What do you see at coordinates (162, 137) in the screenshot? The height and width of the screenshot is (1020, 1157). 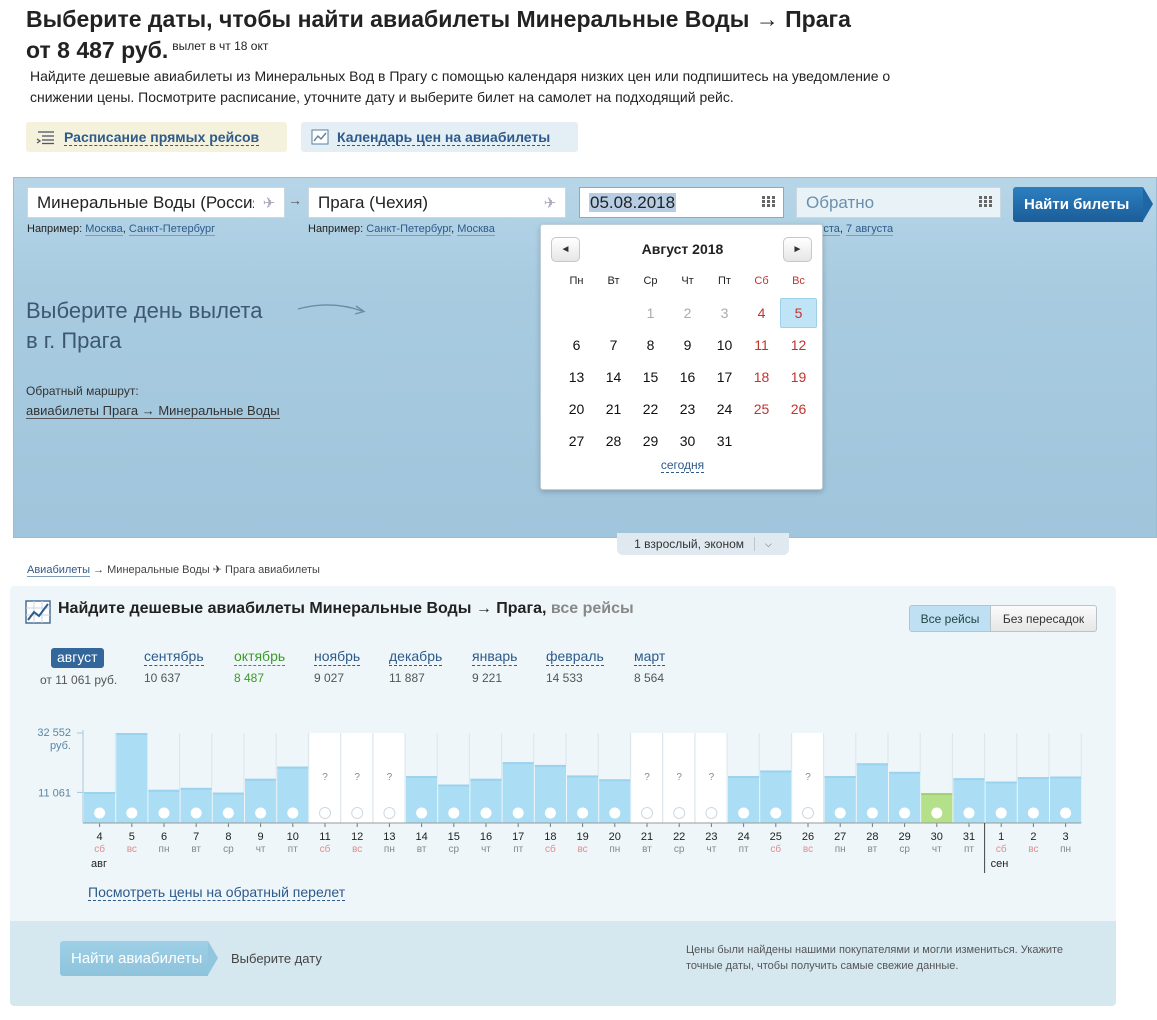 I see `schedule-link: Расписание прямых рейсов` at bounding box center [162, 137].